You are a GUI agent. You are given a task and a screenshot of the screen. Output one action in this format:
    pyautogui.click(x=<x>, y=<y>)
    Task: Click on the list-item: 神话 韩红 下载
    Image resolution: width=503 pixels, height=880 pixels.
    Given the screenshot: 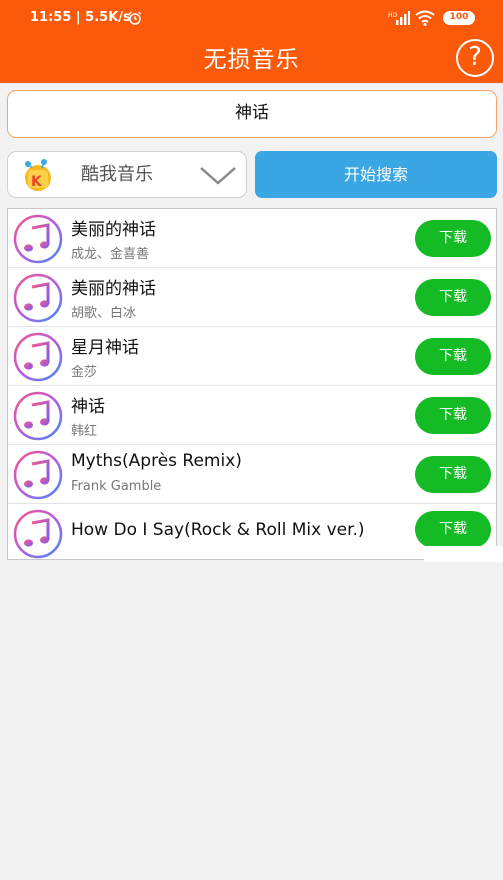 What is the action you would take?
    pyautogui.click(x=252, y=415)
    